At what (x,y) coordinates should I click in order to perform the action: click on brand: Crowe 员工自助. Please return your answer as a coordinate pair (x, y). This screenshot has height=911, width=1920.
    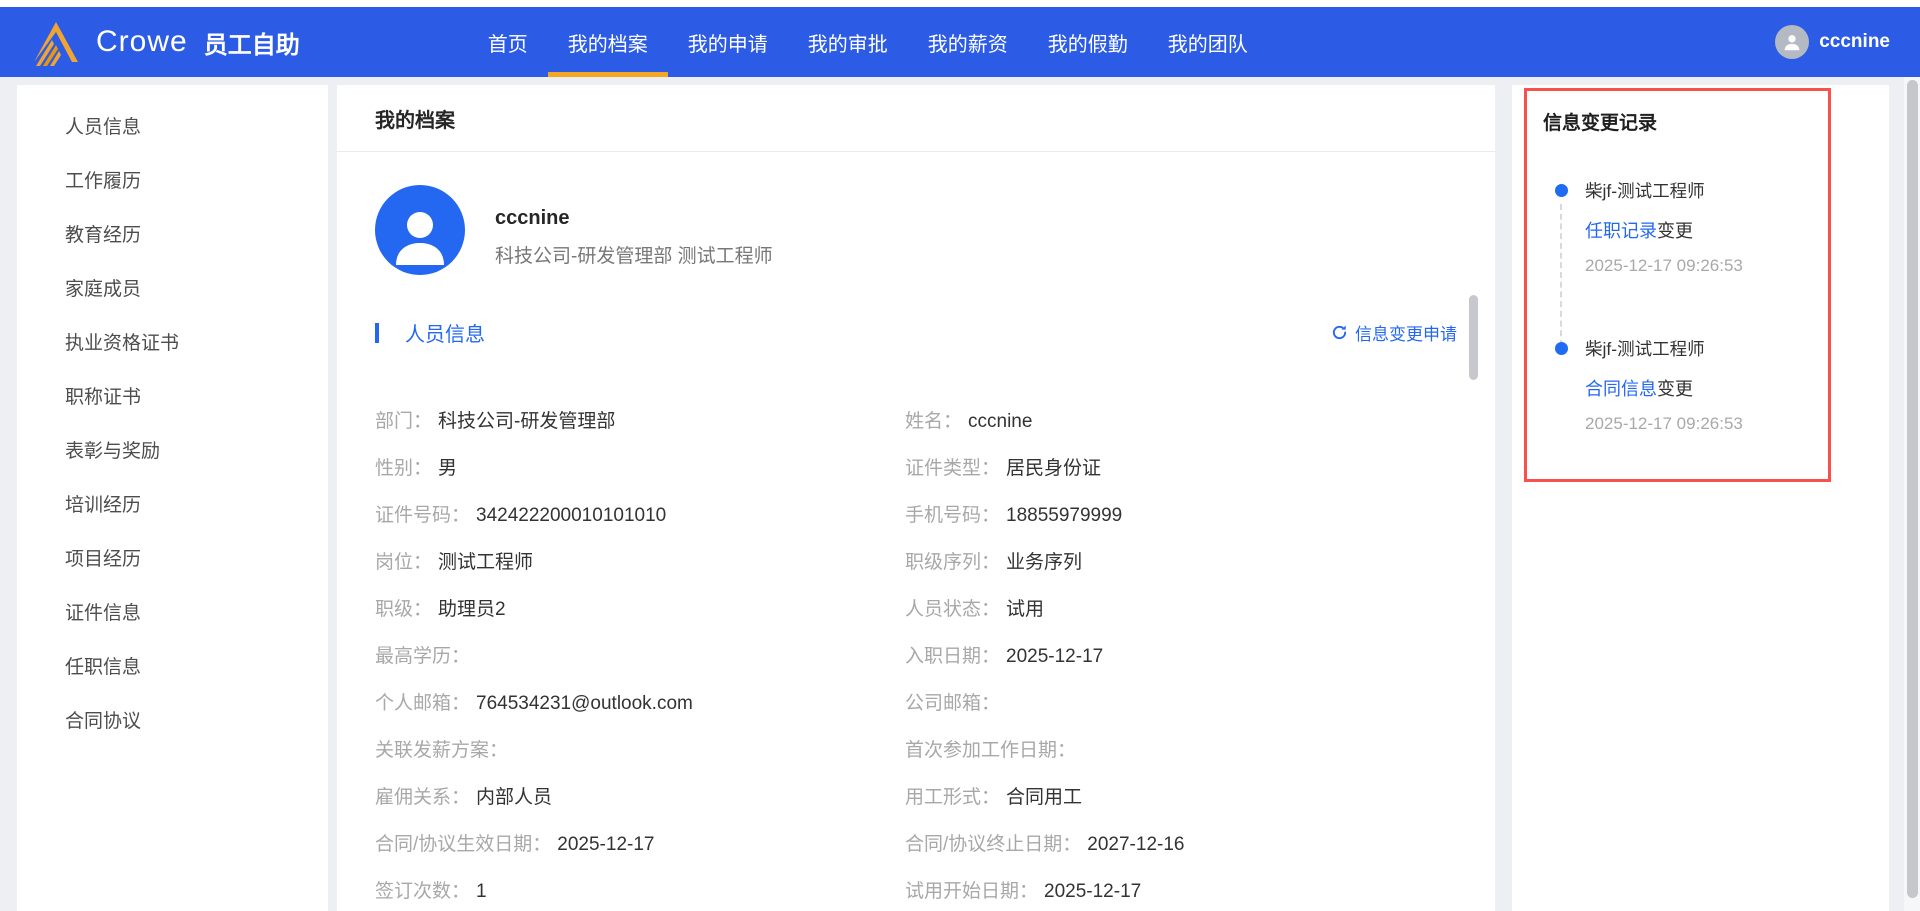
    Looking at the image, I should click on (150, 42).